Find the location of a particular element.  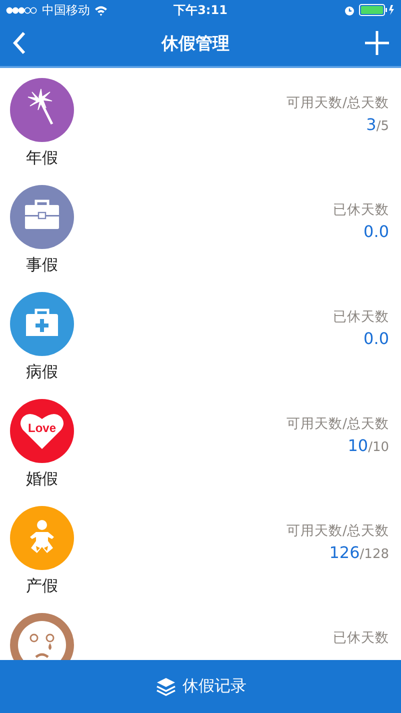

signal-icon is located at coordinates (22, 10).